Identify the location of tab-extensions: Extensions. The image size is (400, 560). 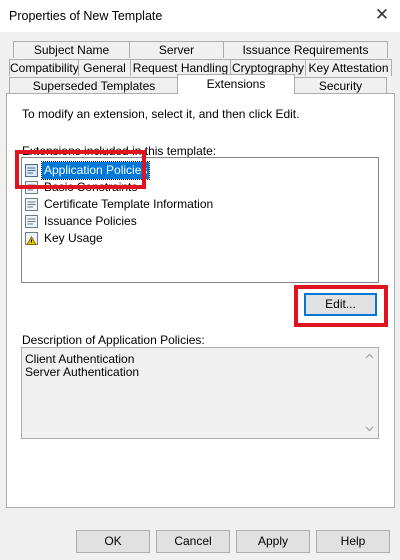
(236, 84).